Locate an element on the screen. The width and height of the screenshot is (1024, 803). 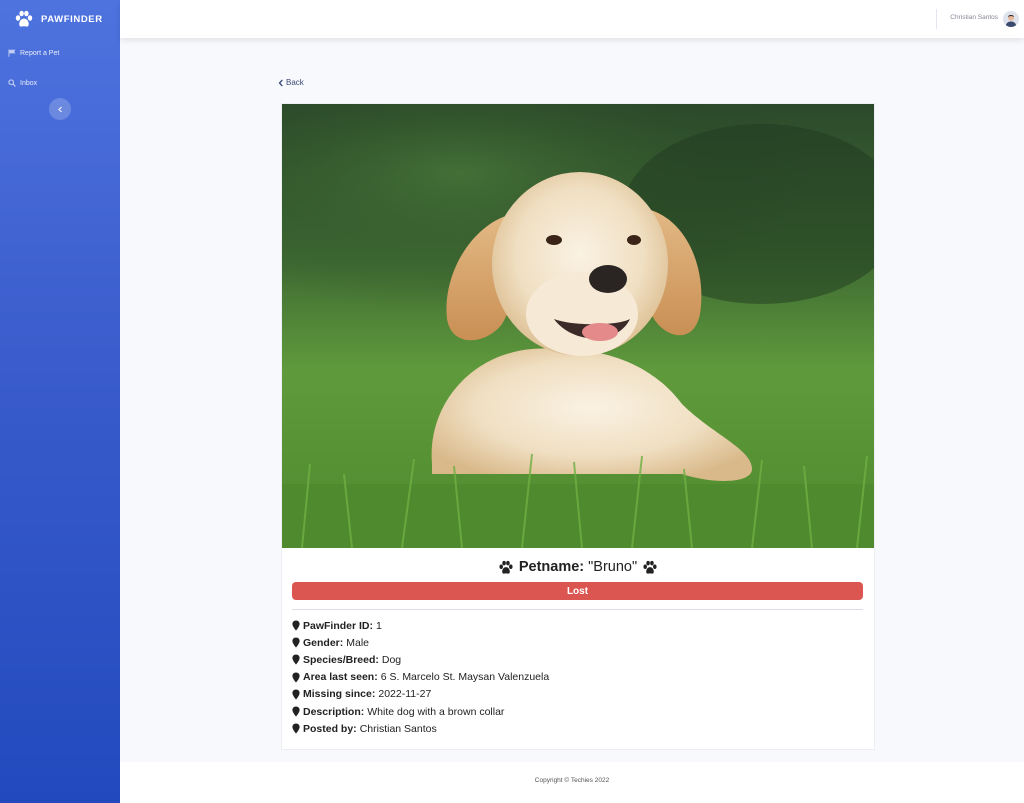
back-label: Back is located at coordinates (295, 82).